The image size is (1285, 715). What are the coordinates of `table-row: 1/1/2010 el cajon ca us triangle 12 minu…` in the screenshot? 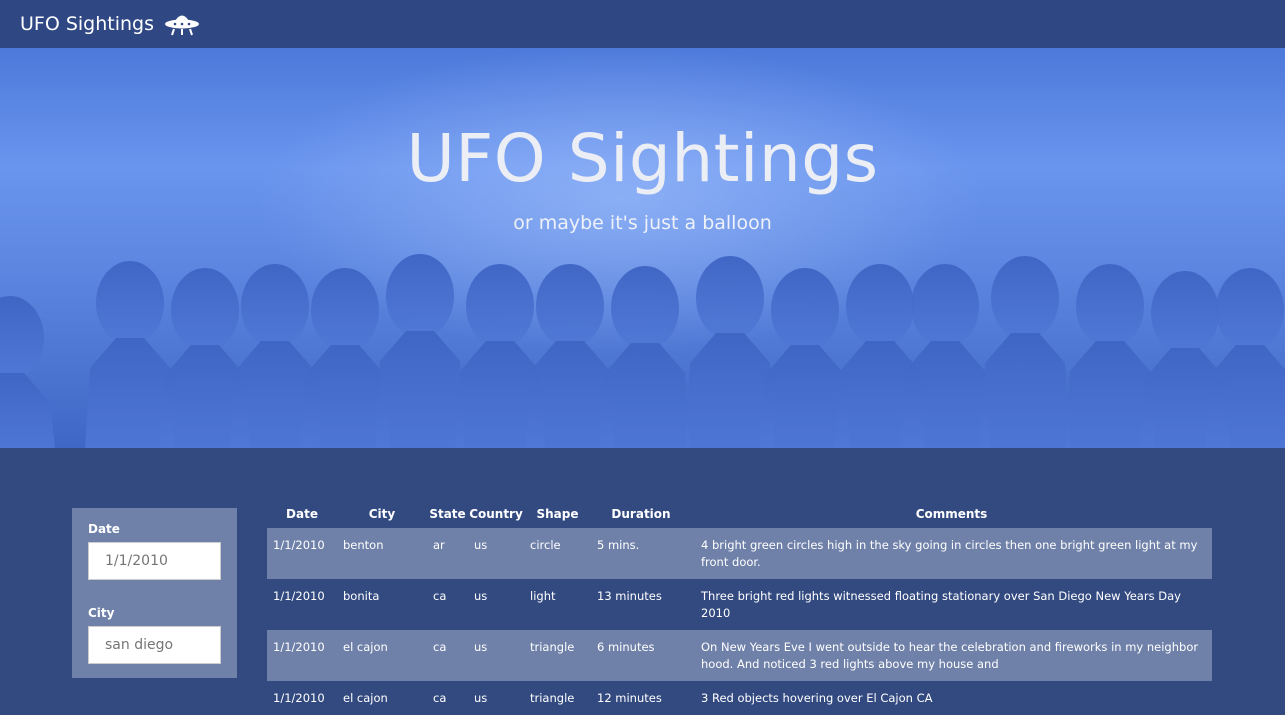 It's located at (739, 698).